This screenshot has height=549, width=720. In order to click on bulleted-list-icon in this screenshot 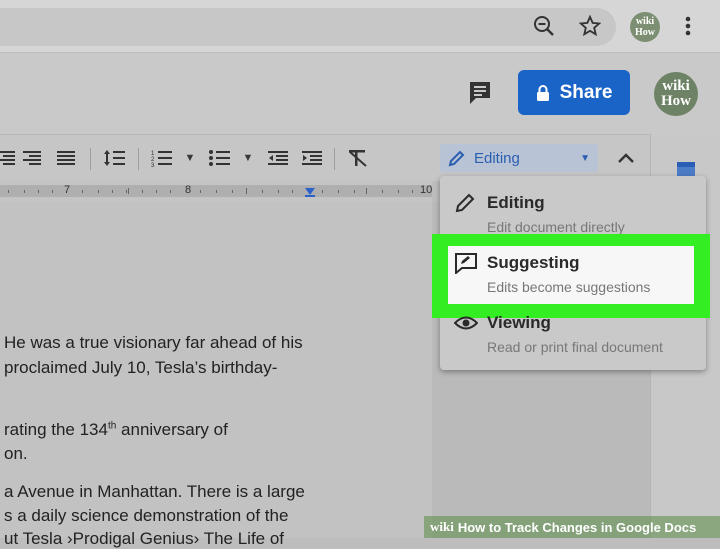, I will do `click(220, 158)`.